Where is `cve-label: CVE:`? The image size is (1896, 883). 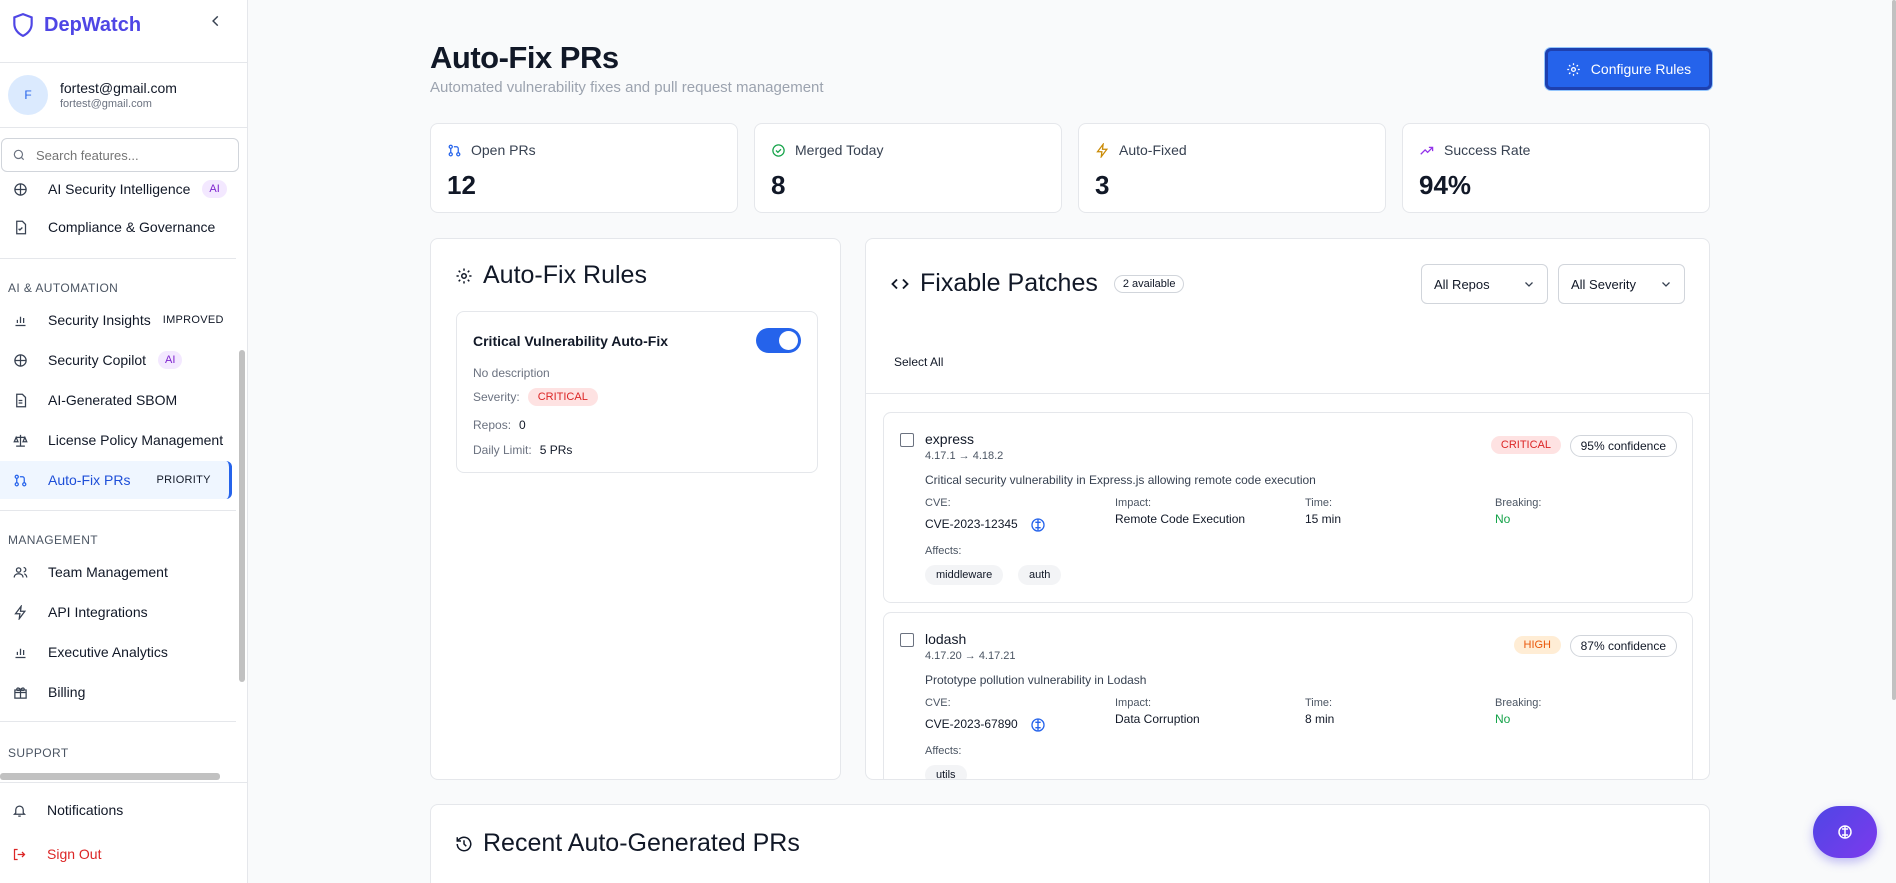
cve-label: CVE: is located at coordinates (938, 703).